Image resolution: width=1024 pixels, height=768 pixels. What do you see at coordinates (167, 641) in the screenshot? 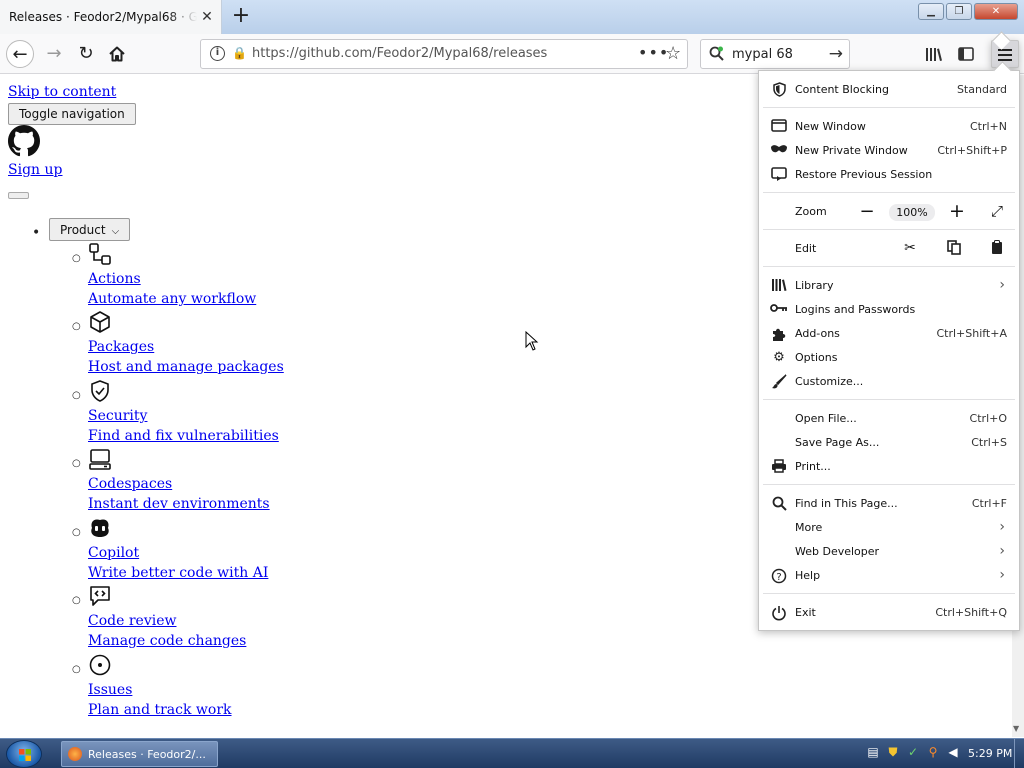
I see `product-item-desc-link: Manage code changes` at bounding box center [167, 641].